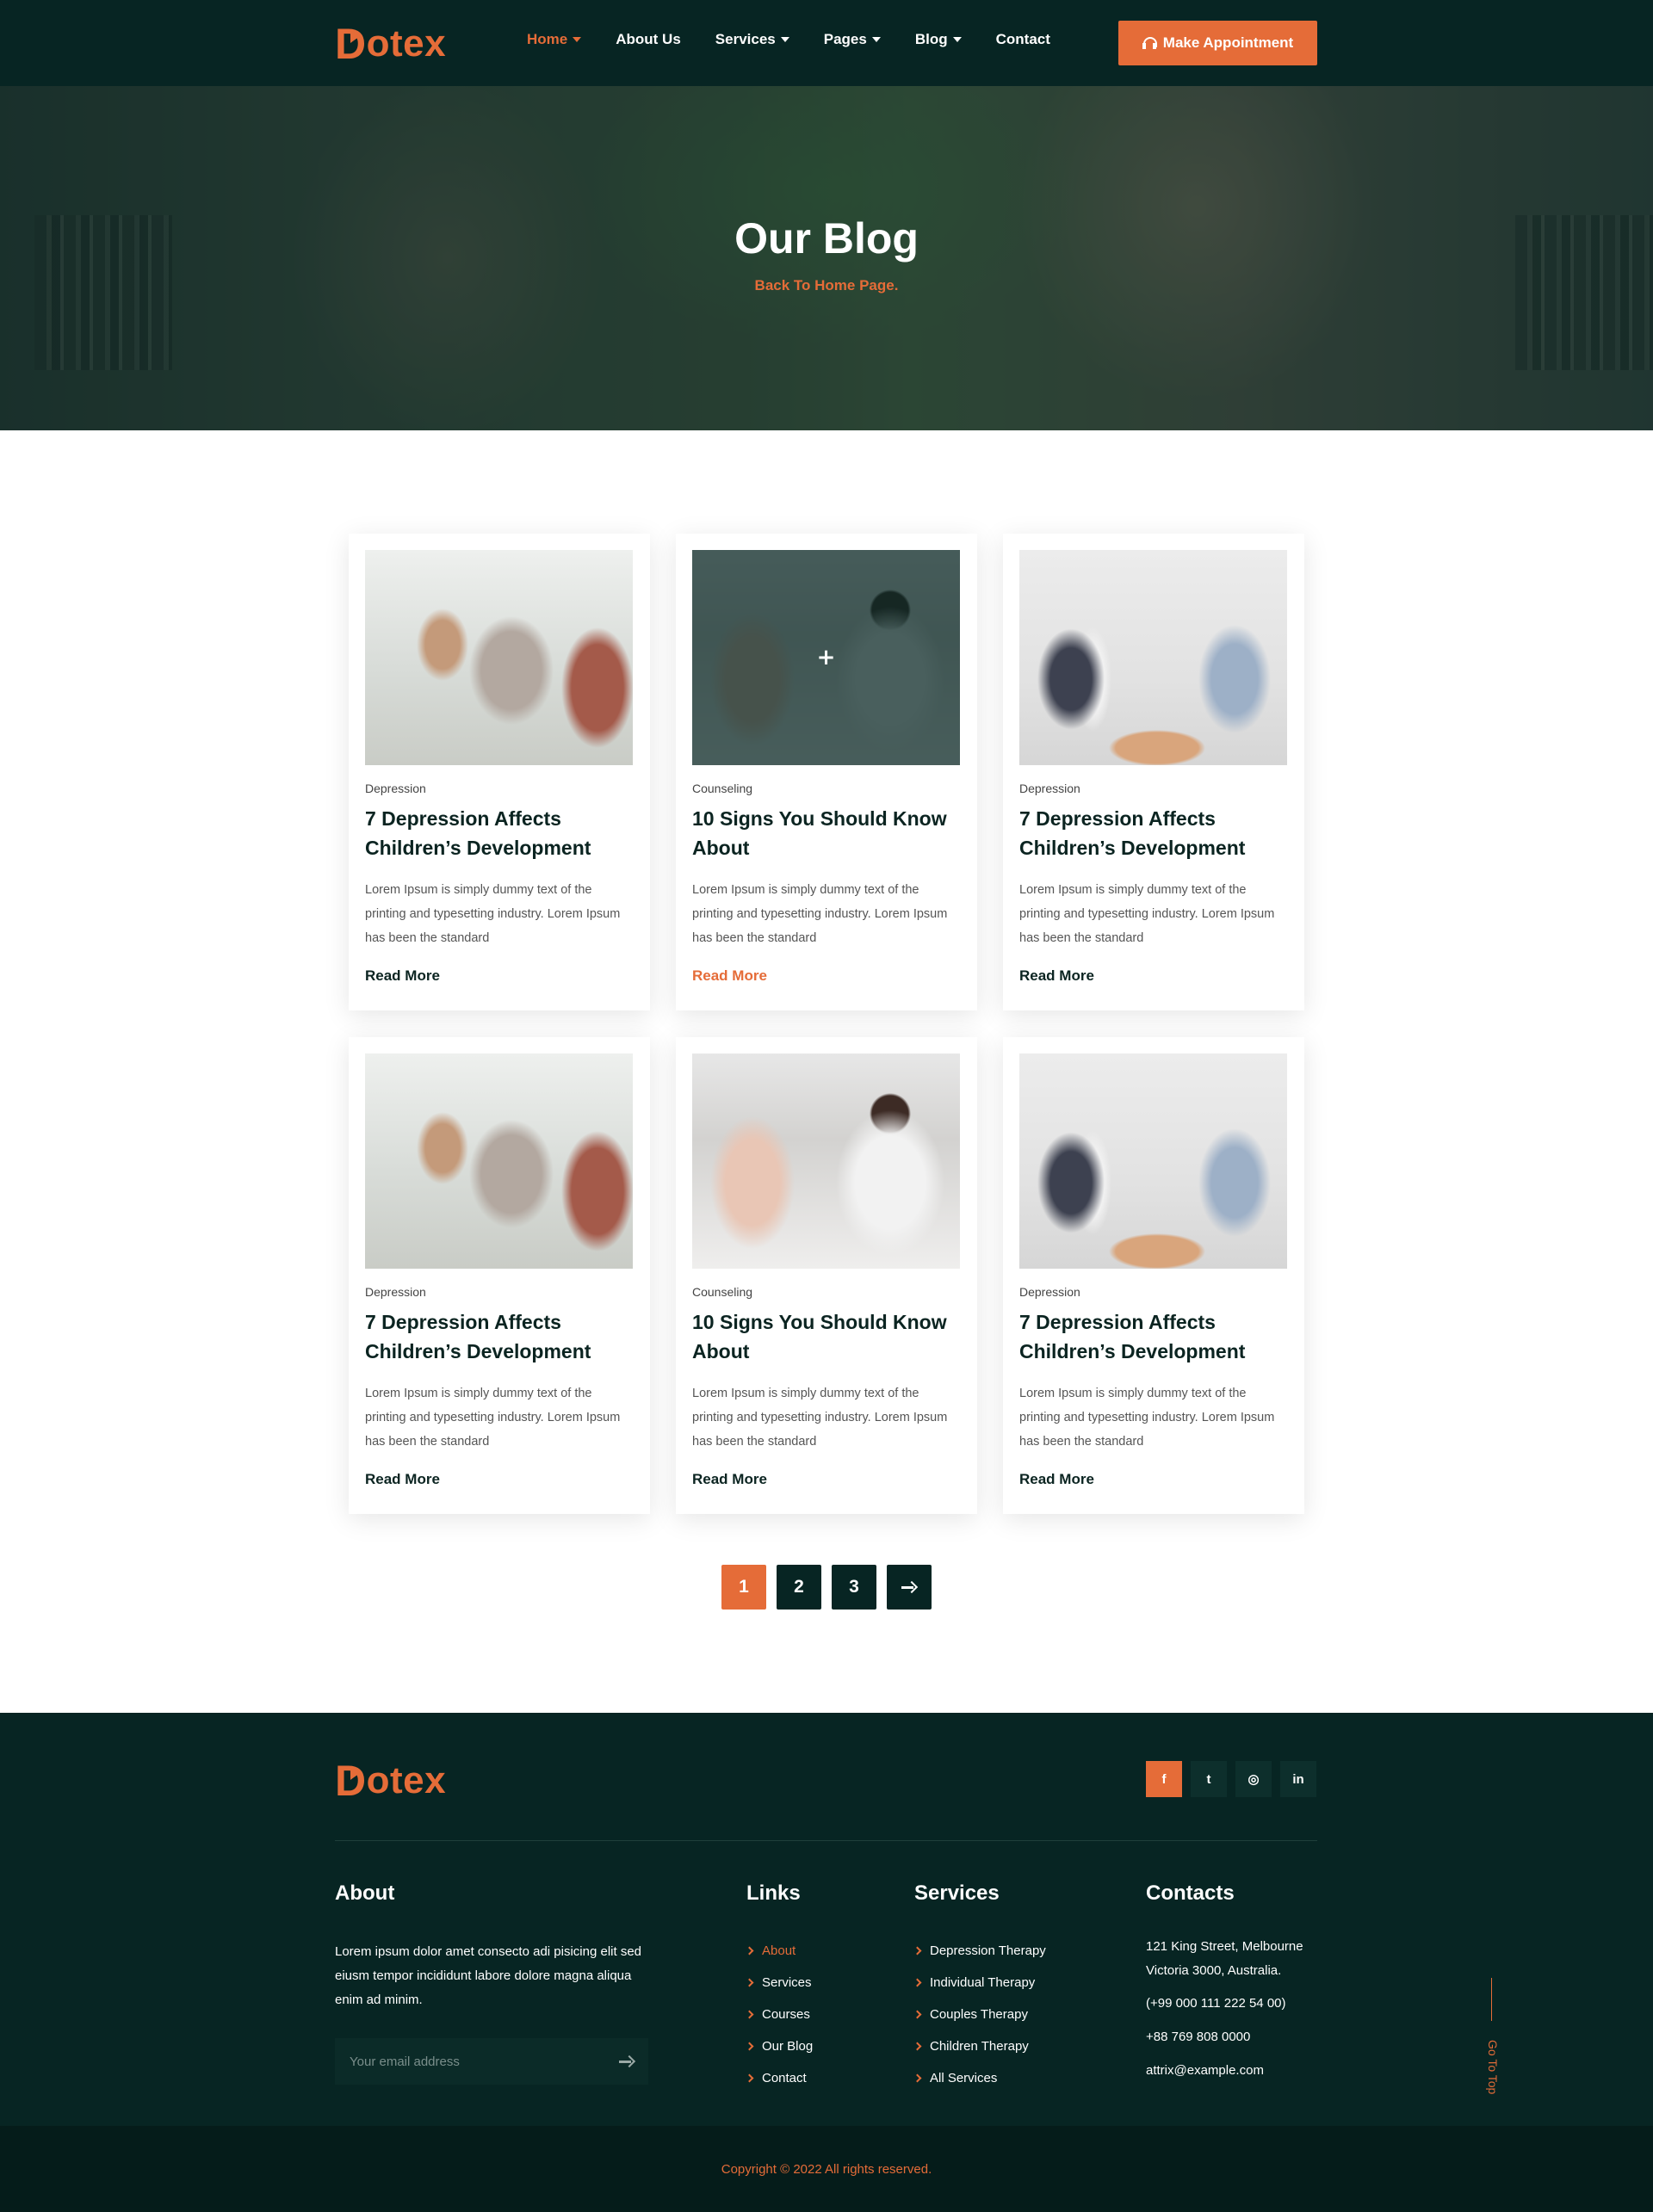  What do you see at coordinates (1492, 2000) in the screenshot?
I see `go-top-line` at bounding box center [1492, 2000].